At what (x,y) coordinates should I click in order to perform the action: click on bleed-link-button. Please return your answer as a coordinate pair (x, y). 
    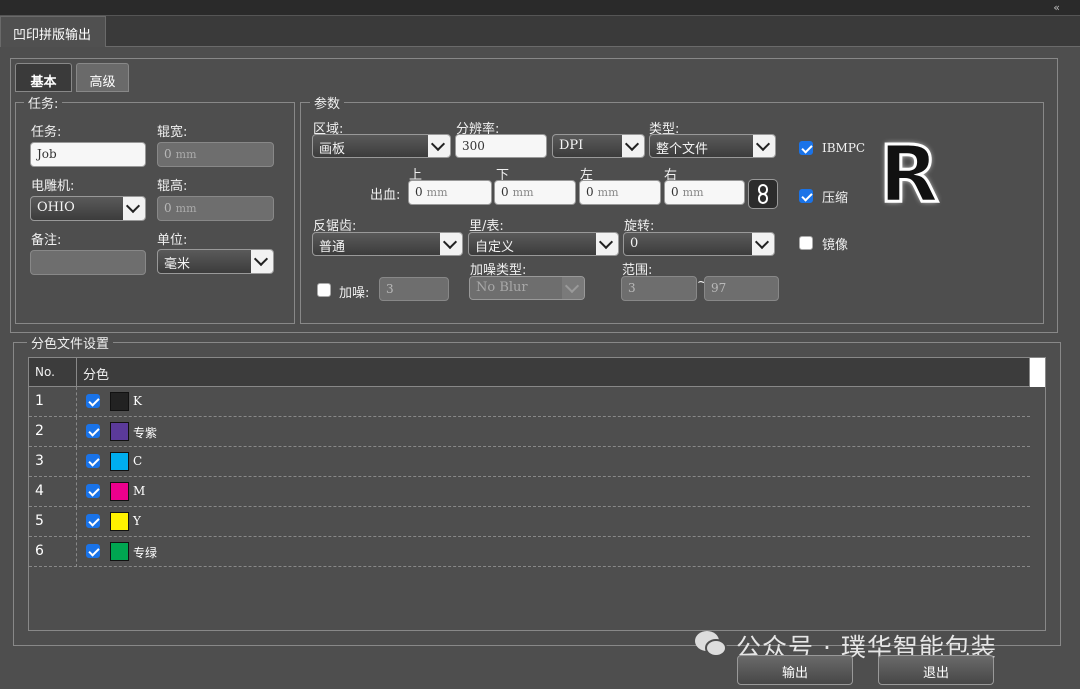
    Looking at the image, I should click on (763, 194).